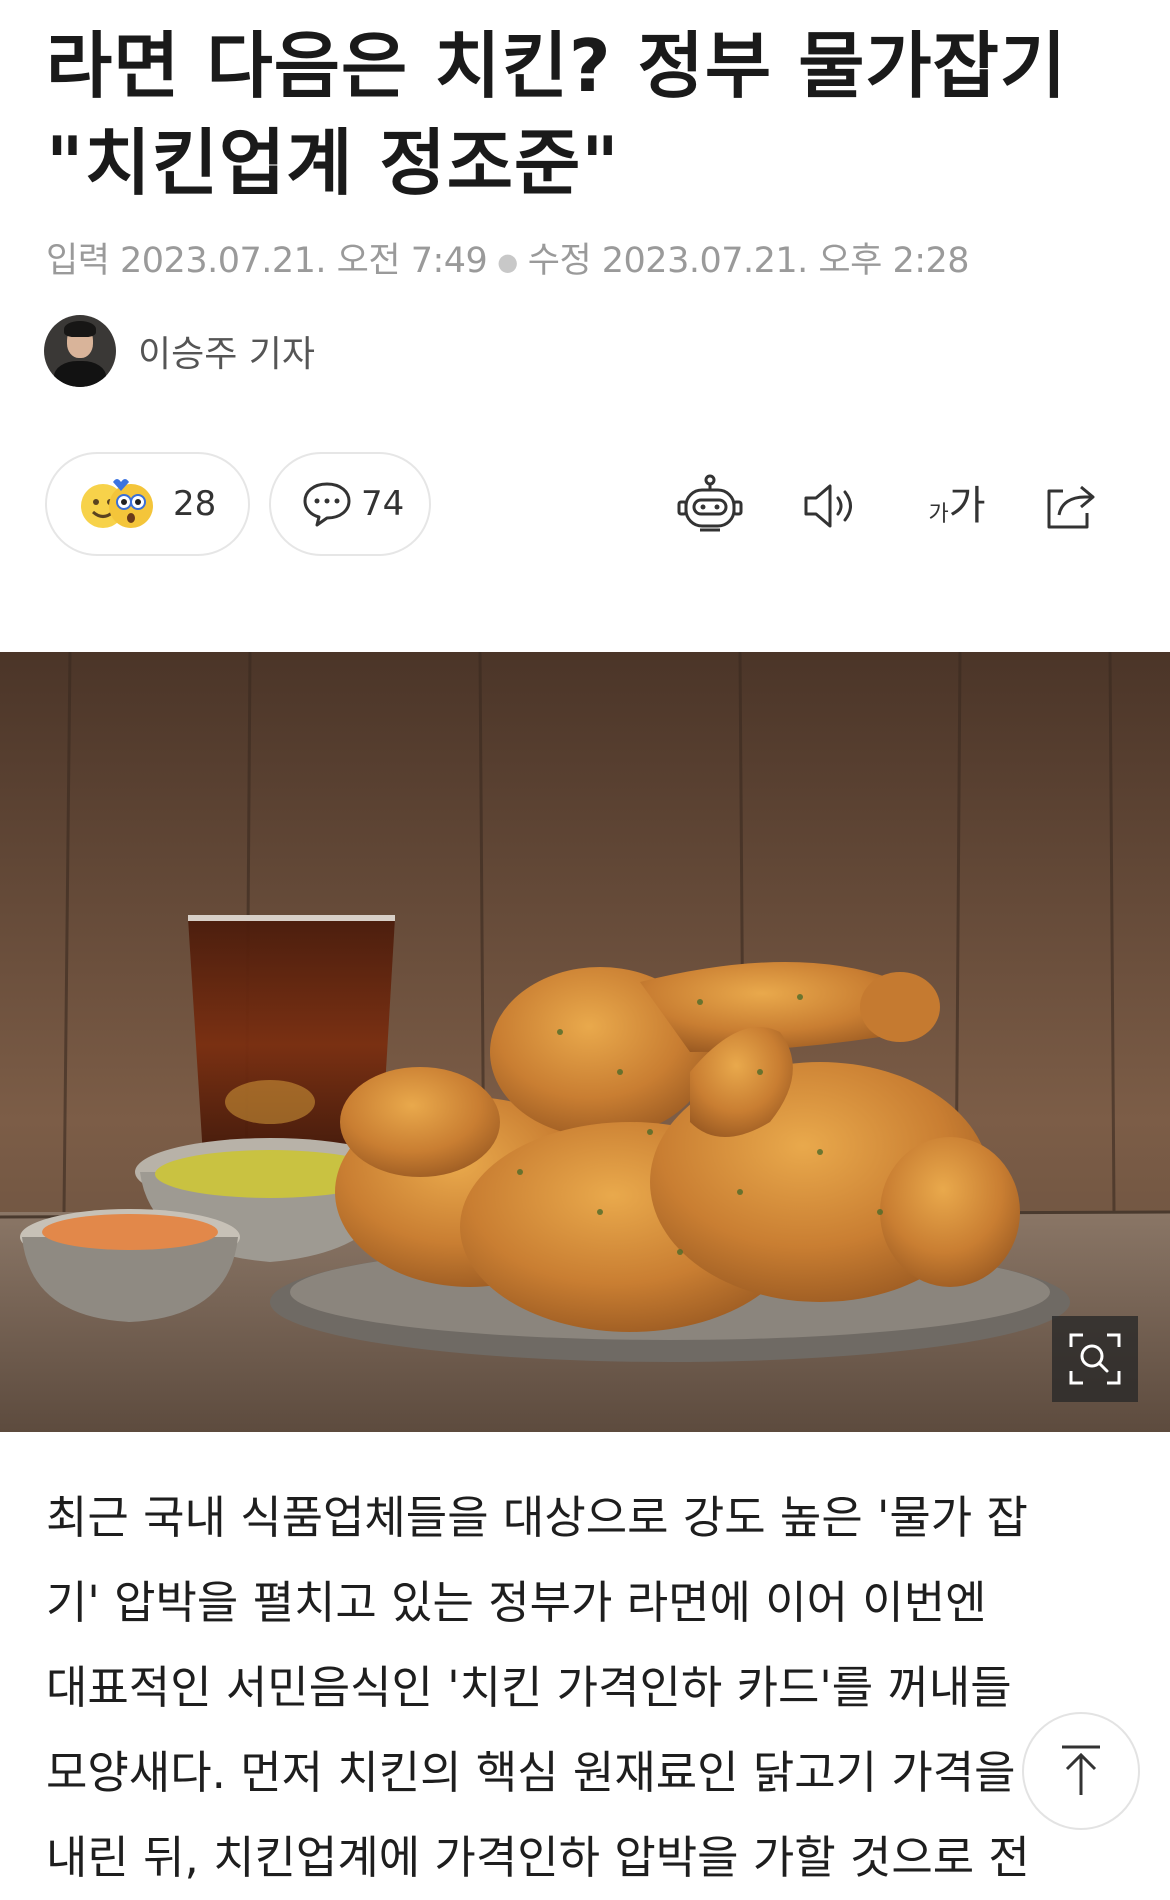 The width and height of the screenshot is (1170, 1900). I want to click on author-avatar, so click(80, 351).